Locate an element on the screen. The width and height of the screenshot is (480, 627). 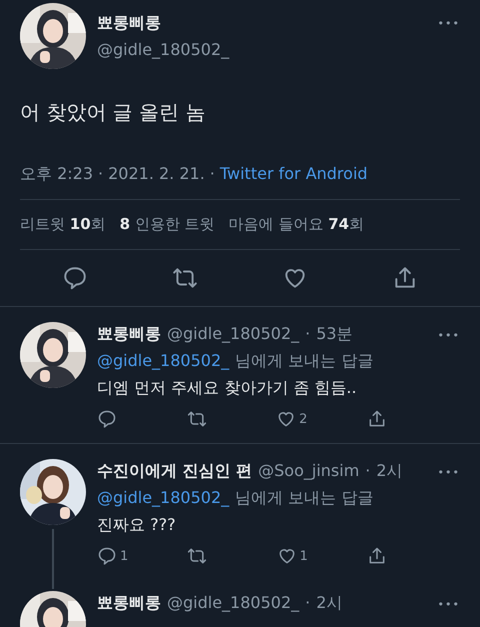
tweet-time: 오후 2:23 is located at coordinates (57, 174).